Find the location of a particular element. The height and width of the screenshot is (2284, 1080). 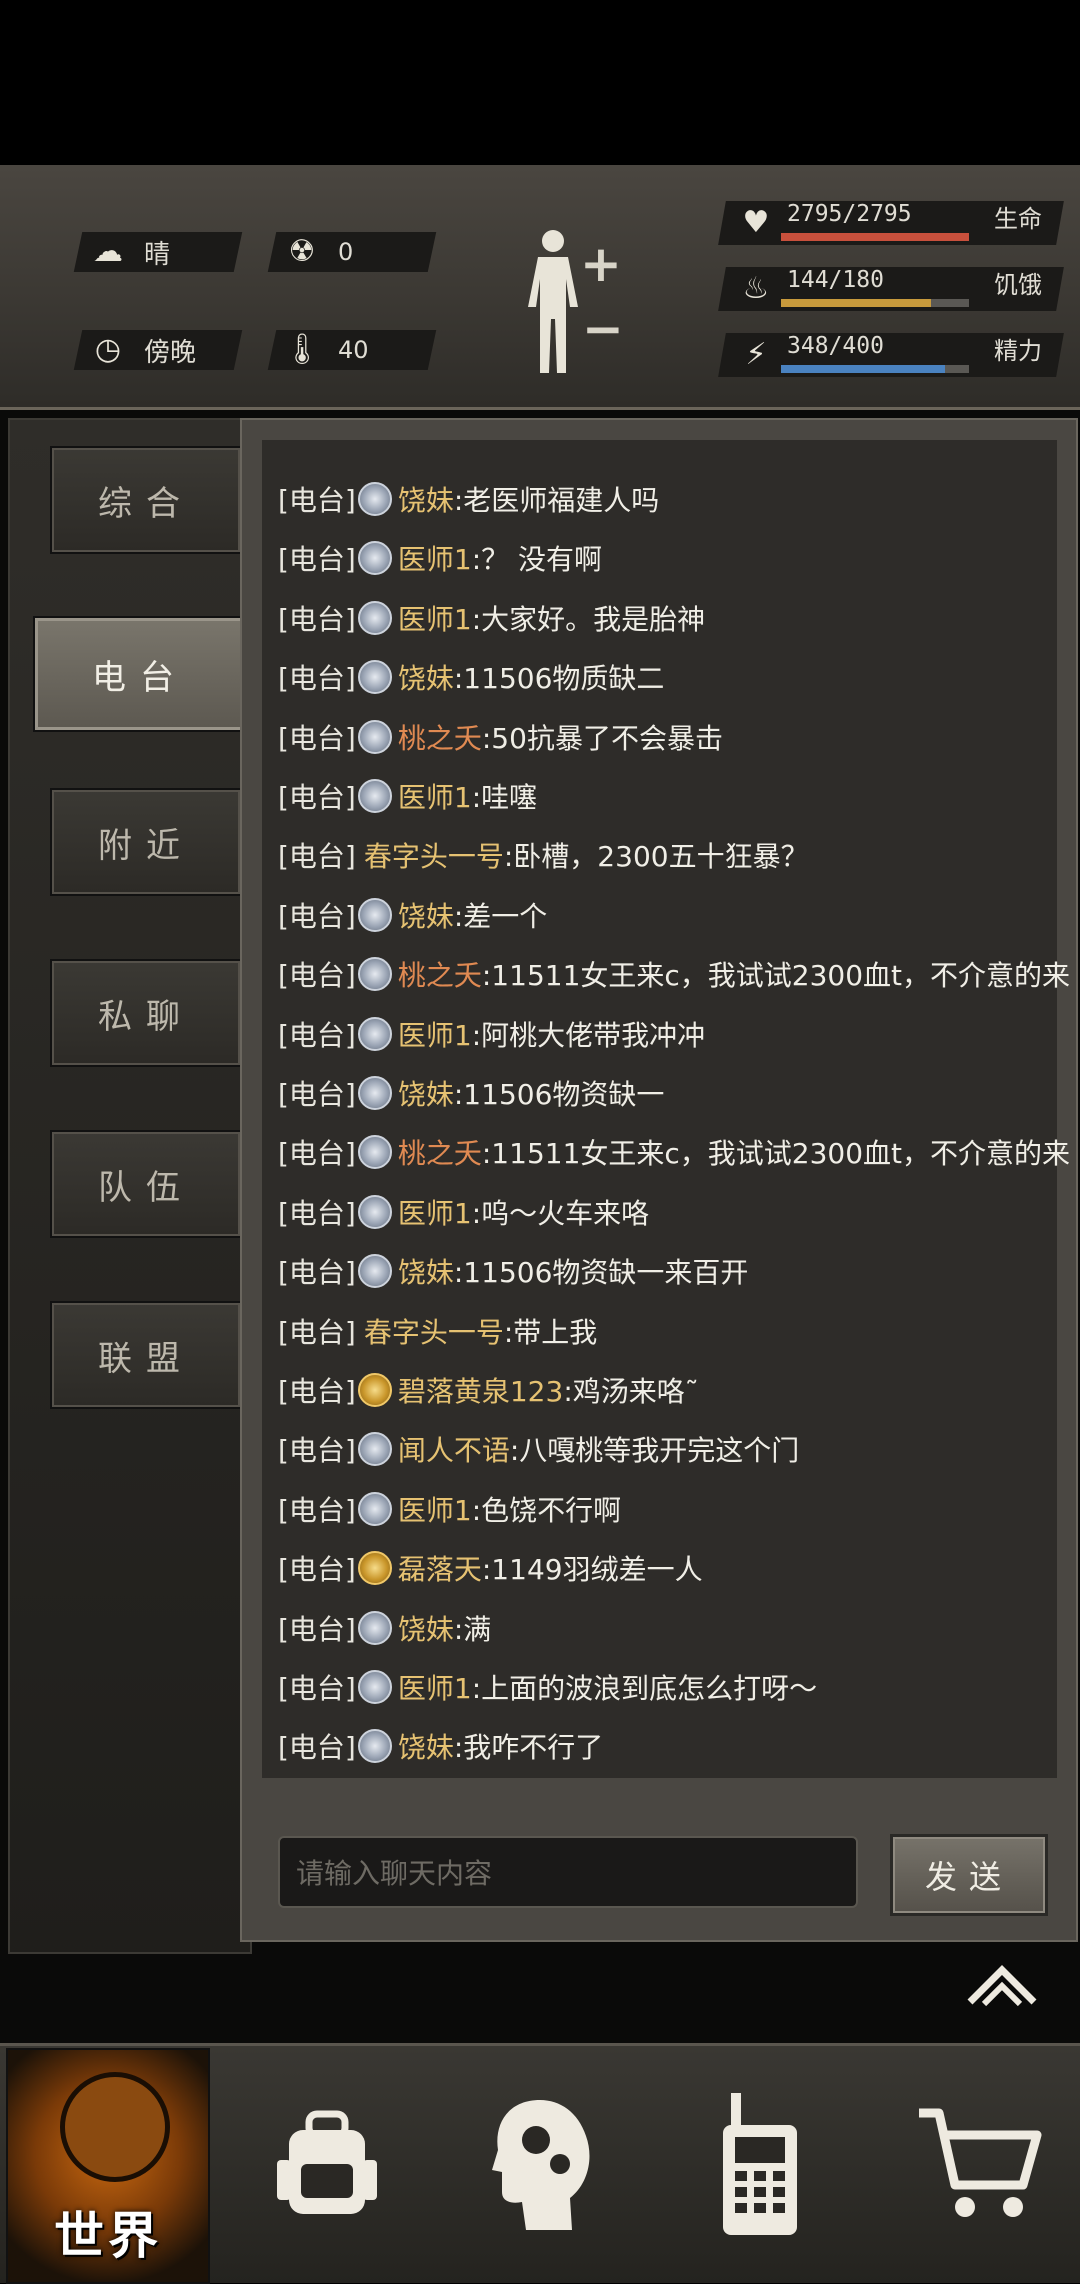

message-text: :带上我 is located at coordinates (550, 1332).